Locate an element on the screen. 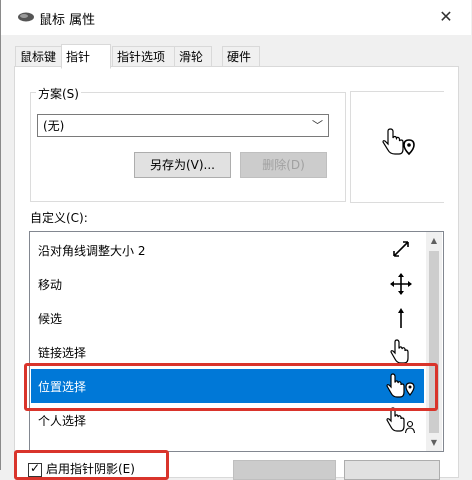 The image size is (472, 480). custom-label: 自定义(C): is located at coordinates (59, 218).